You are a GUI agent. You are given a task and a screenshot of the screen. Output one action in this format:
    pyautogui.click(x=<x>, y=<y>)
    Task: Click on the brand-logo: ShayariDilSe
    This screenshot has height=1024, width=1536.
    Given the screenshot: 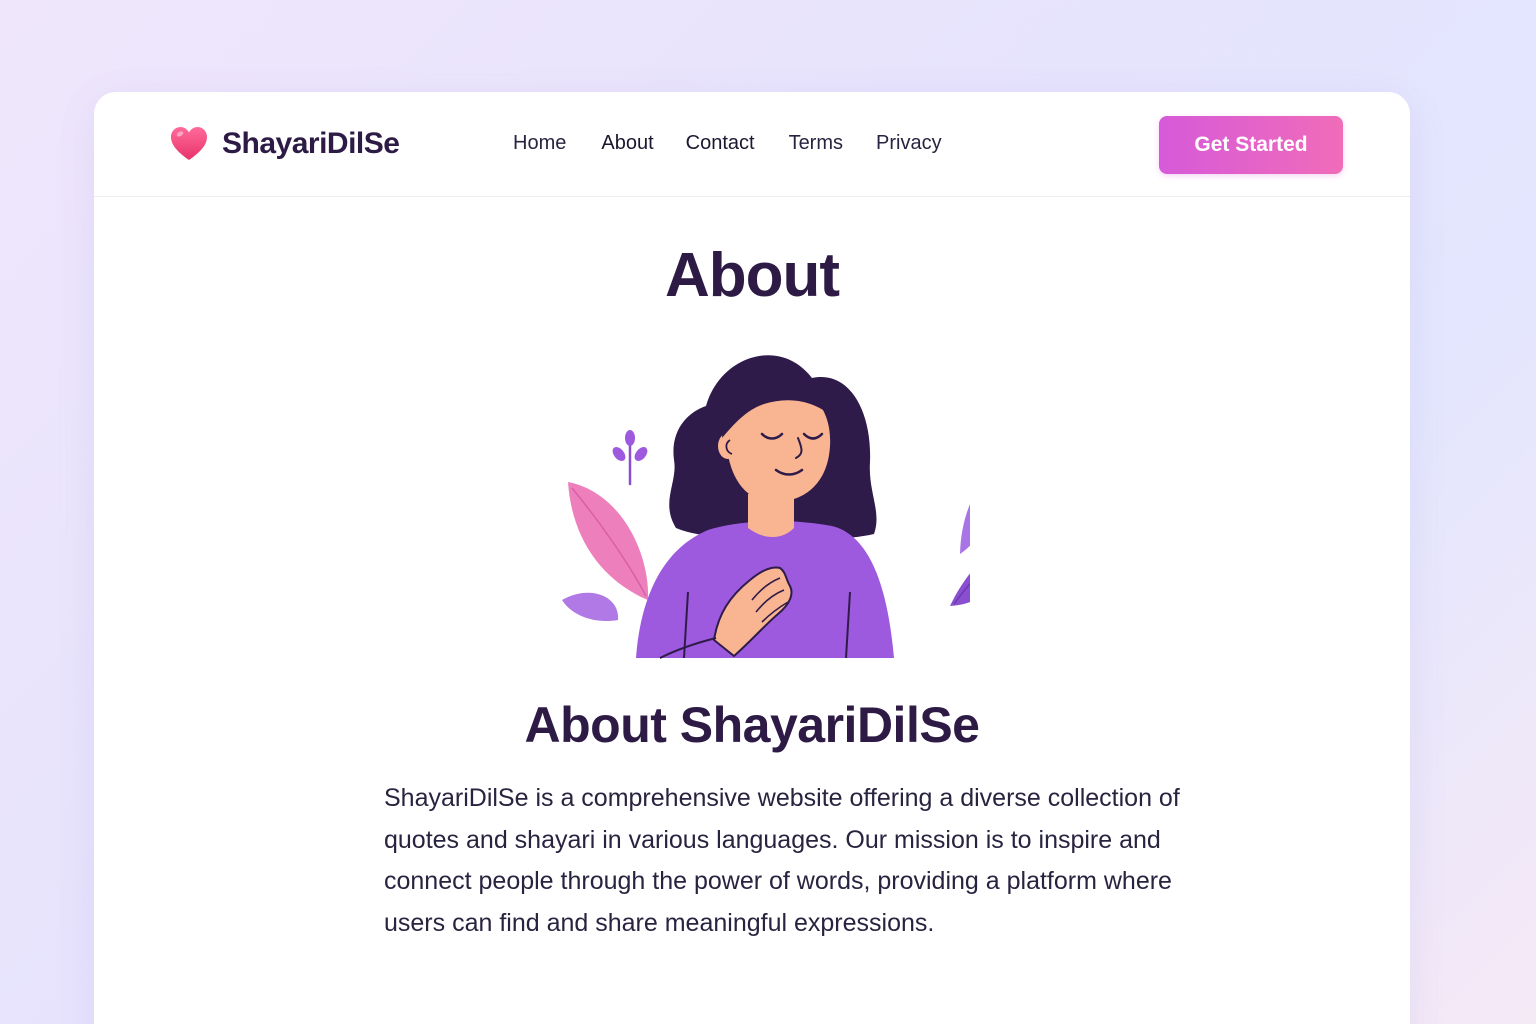 What is the action you would take?
    pyautogui.click(x=285, y=144)
    